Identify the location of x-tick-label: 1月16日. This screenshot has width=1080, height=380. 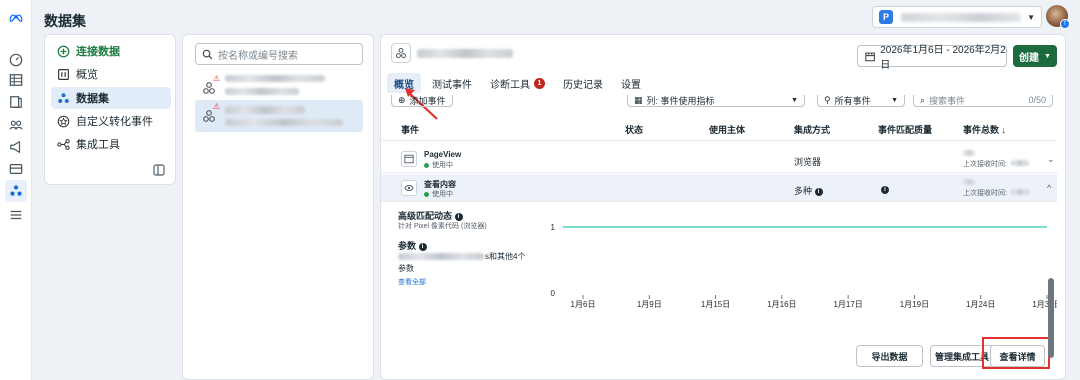
(781, 304).